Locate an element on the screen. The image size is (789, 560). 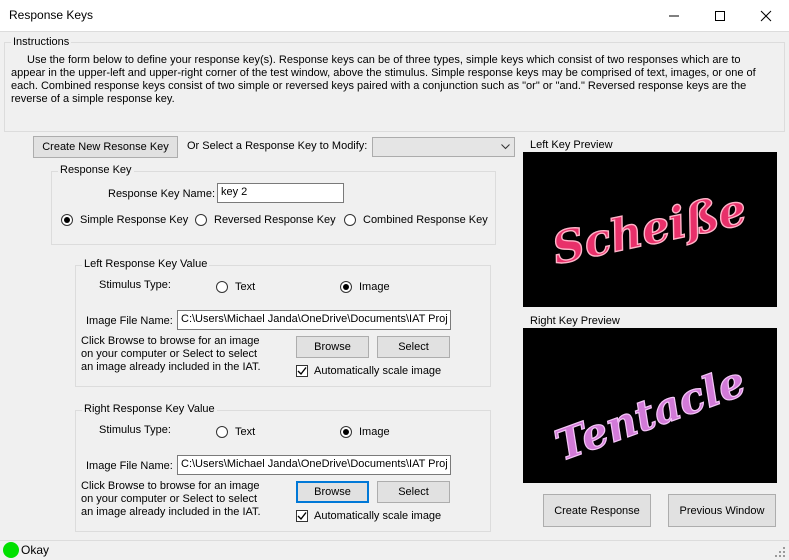
right-preview-image: Tentacle is located at coordinates (650, 405).